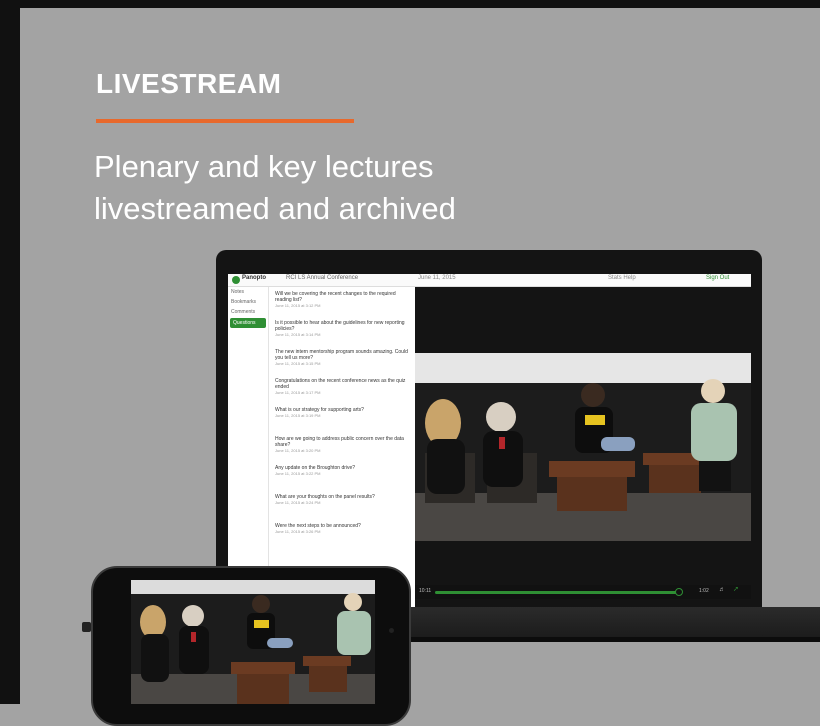 The width and height of the screenshot is (820, 726). I want to click on nav-item-questions: Questions, so click(248, 323).